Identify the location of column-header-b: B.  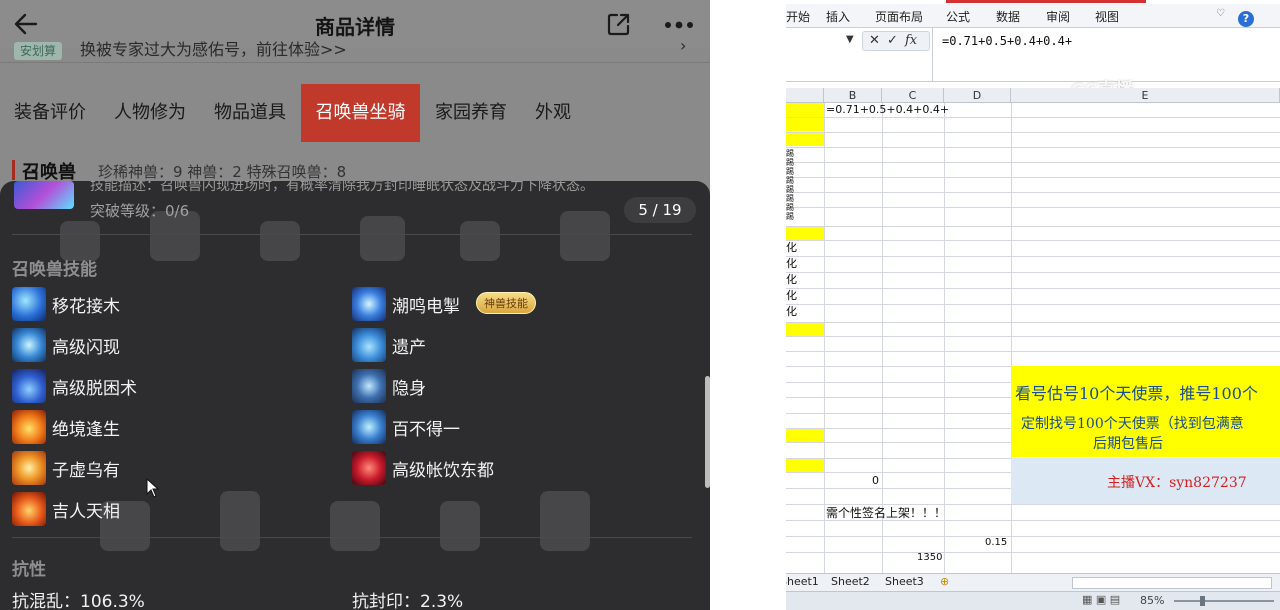
(853, 95).